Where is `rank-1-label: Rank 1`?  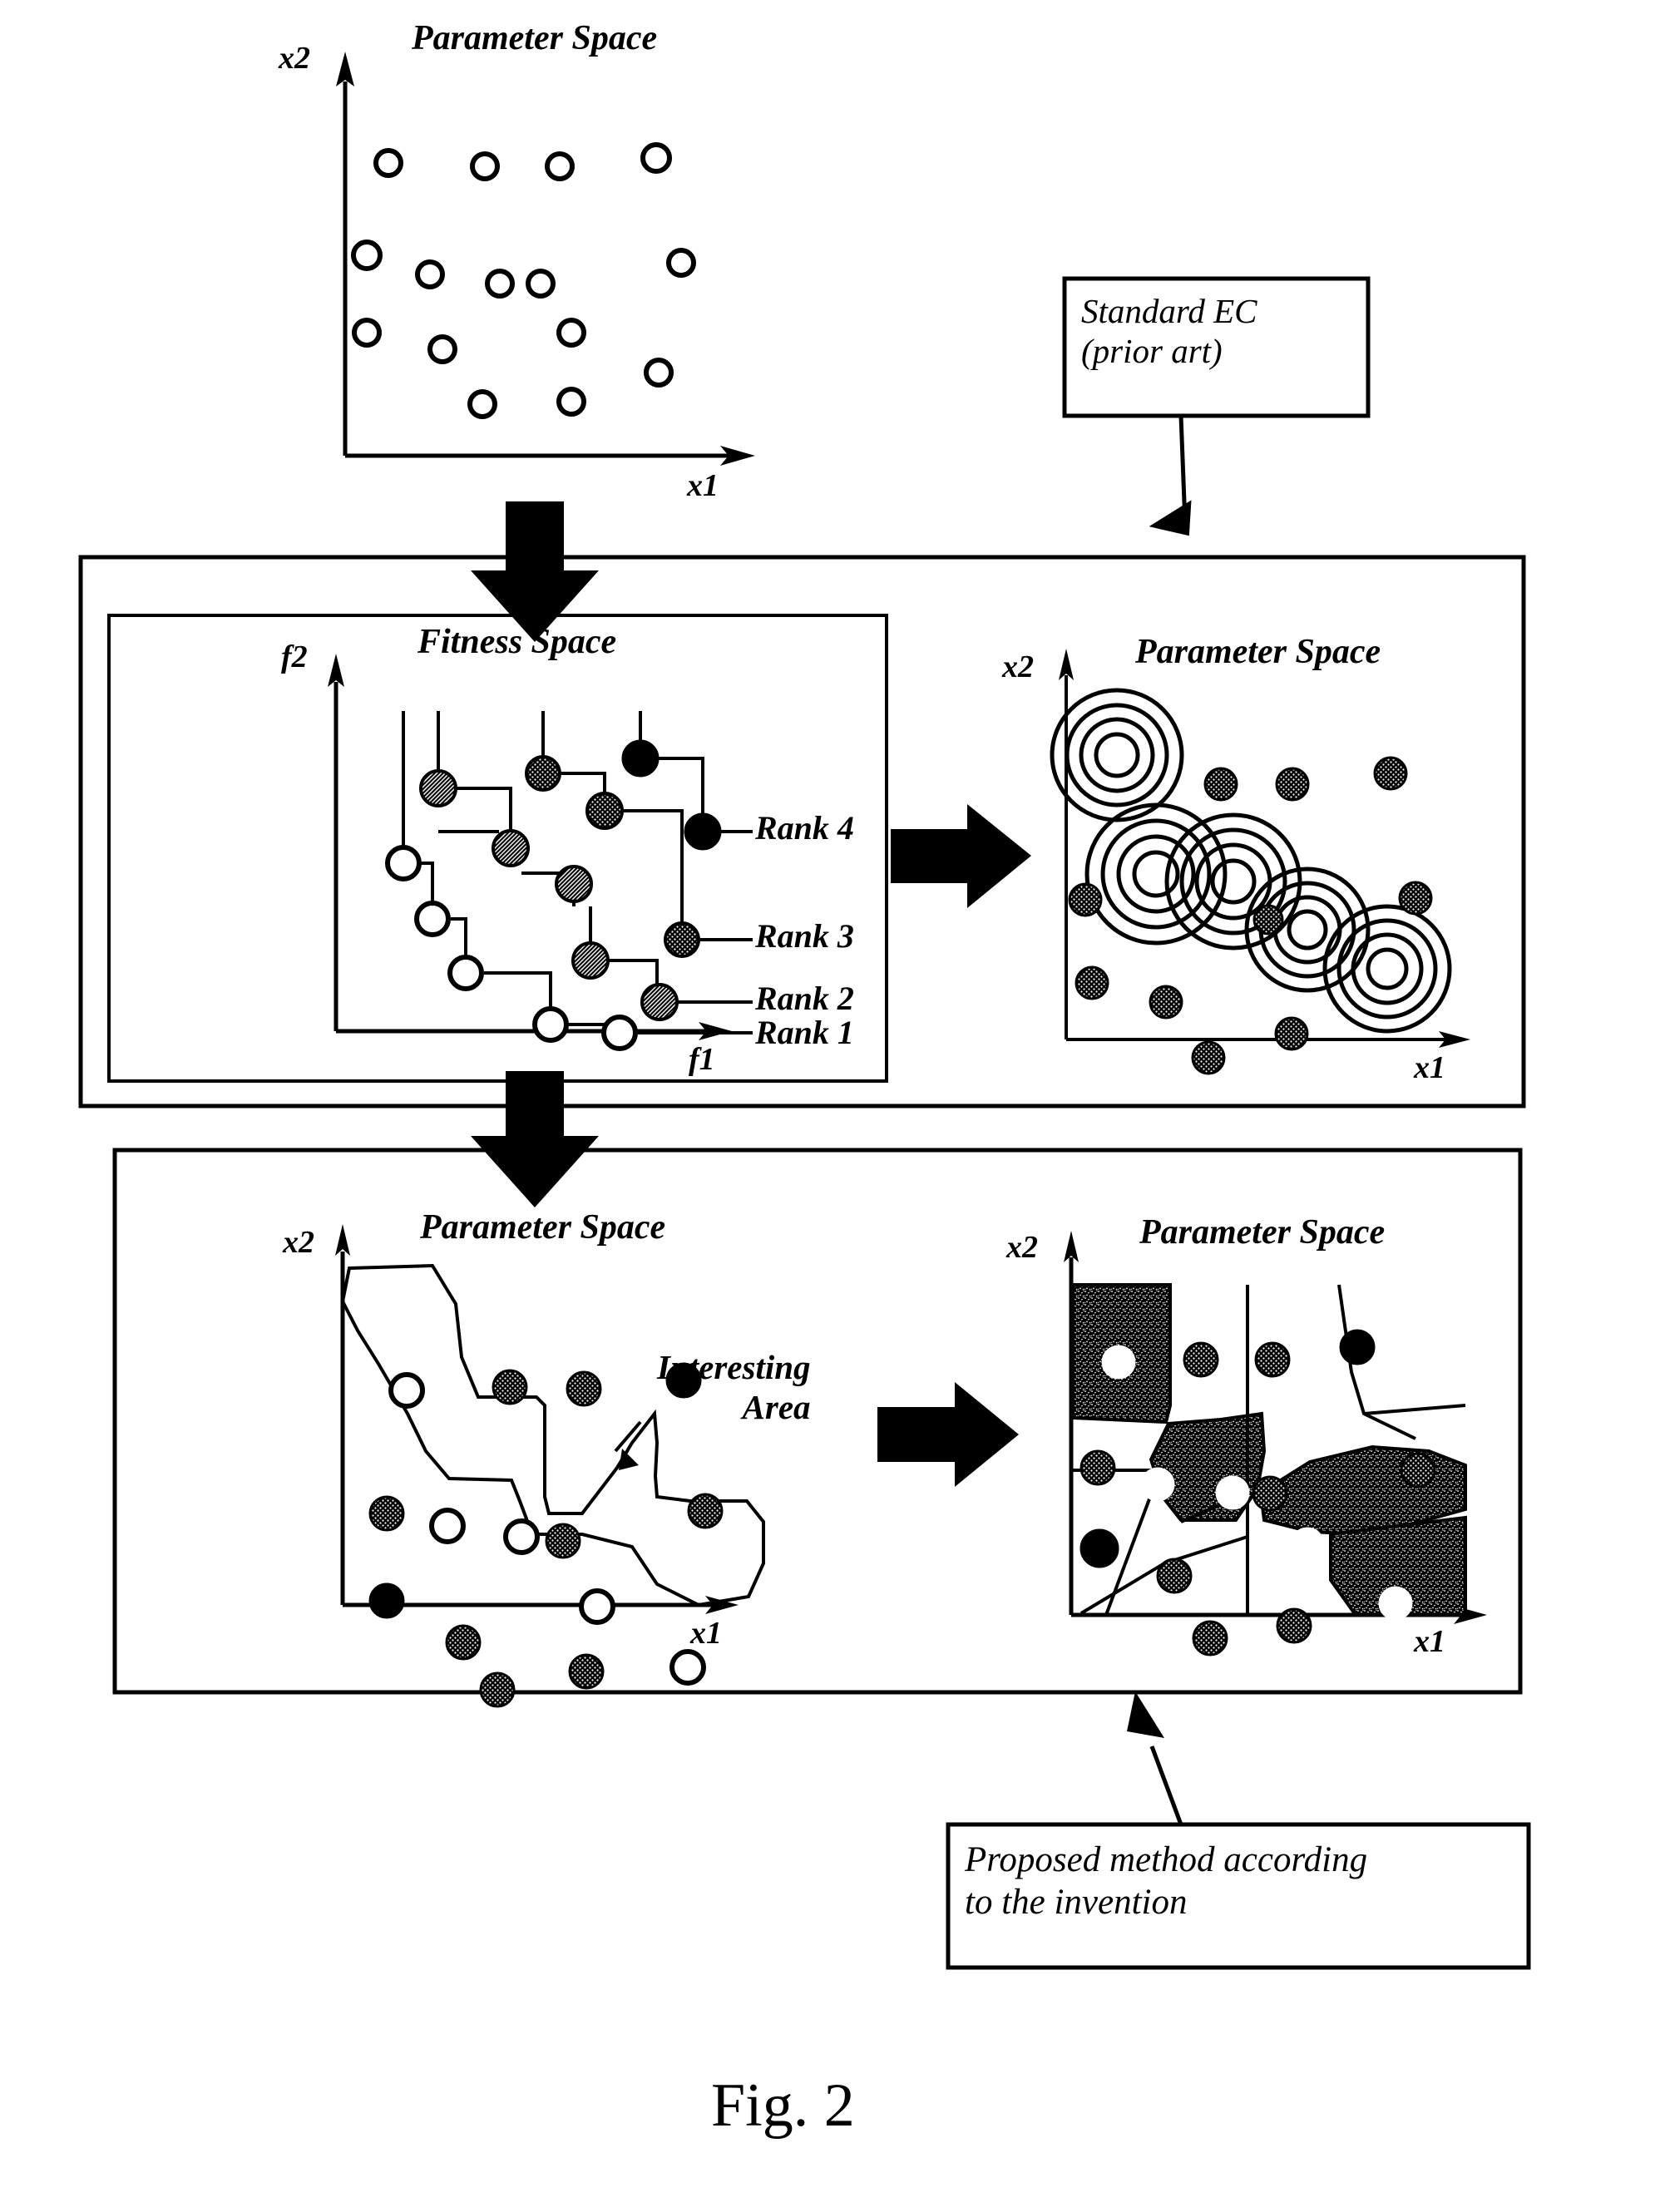
rank-1-label: Rank 1 is located at coordinates (804, 1032).